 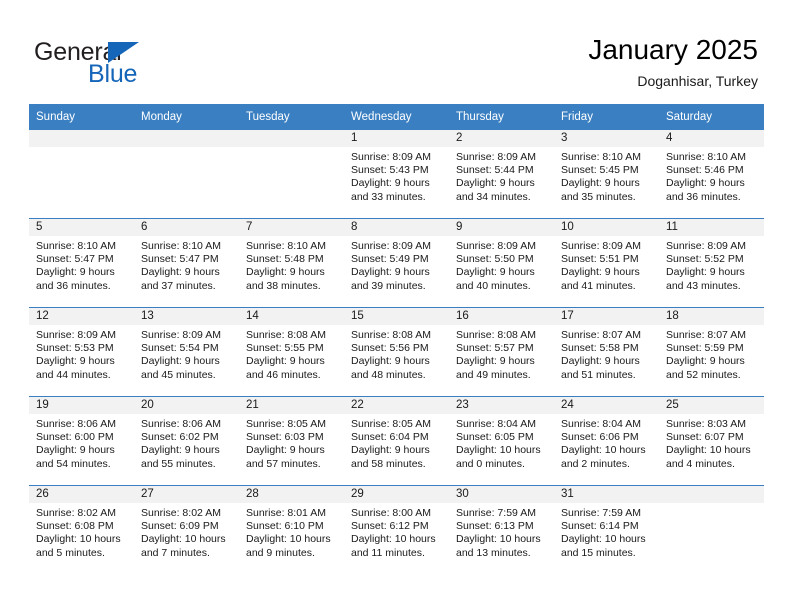 I want to click on day-number: 9, so click(x=501, y=227).